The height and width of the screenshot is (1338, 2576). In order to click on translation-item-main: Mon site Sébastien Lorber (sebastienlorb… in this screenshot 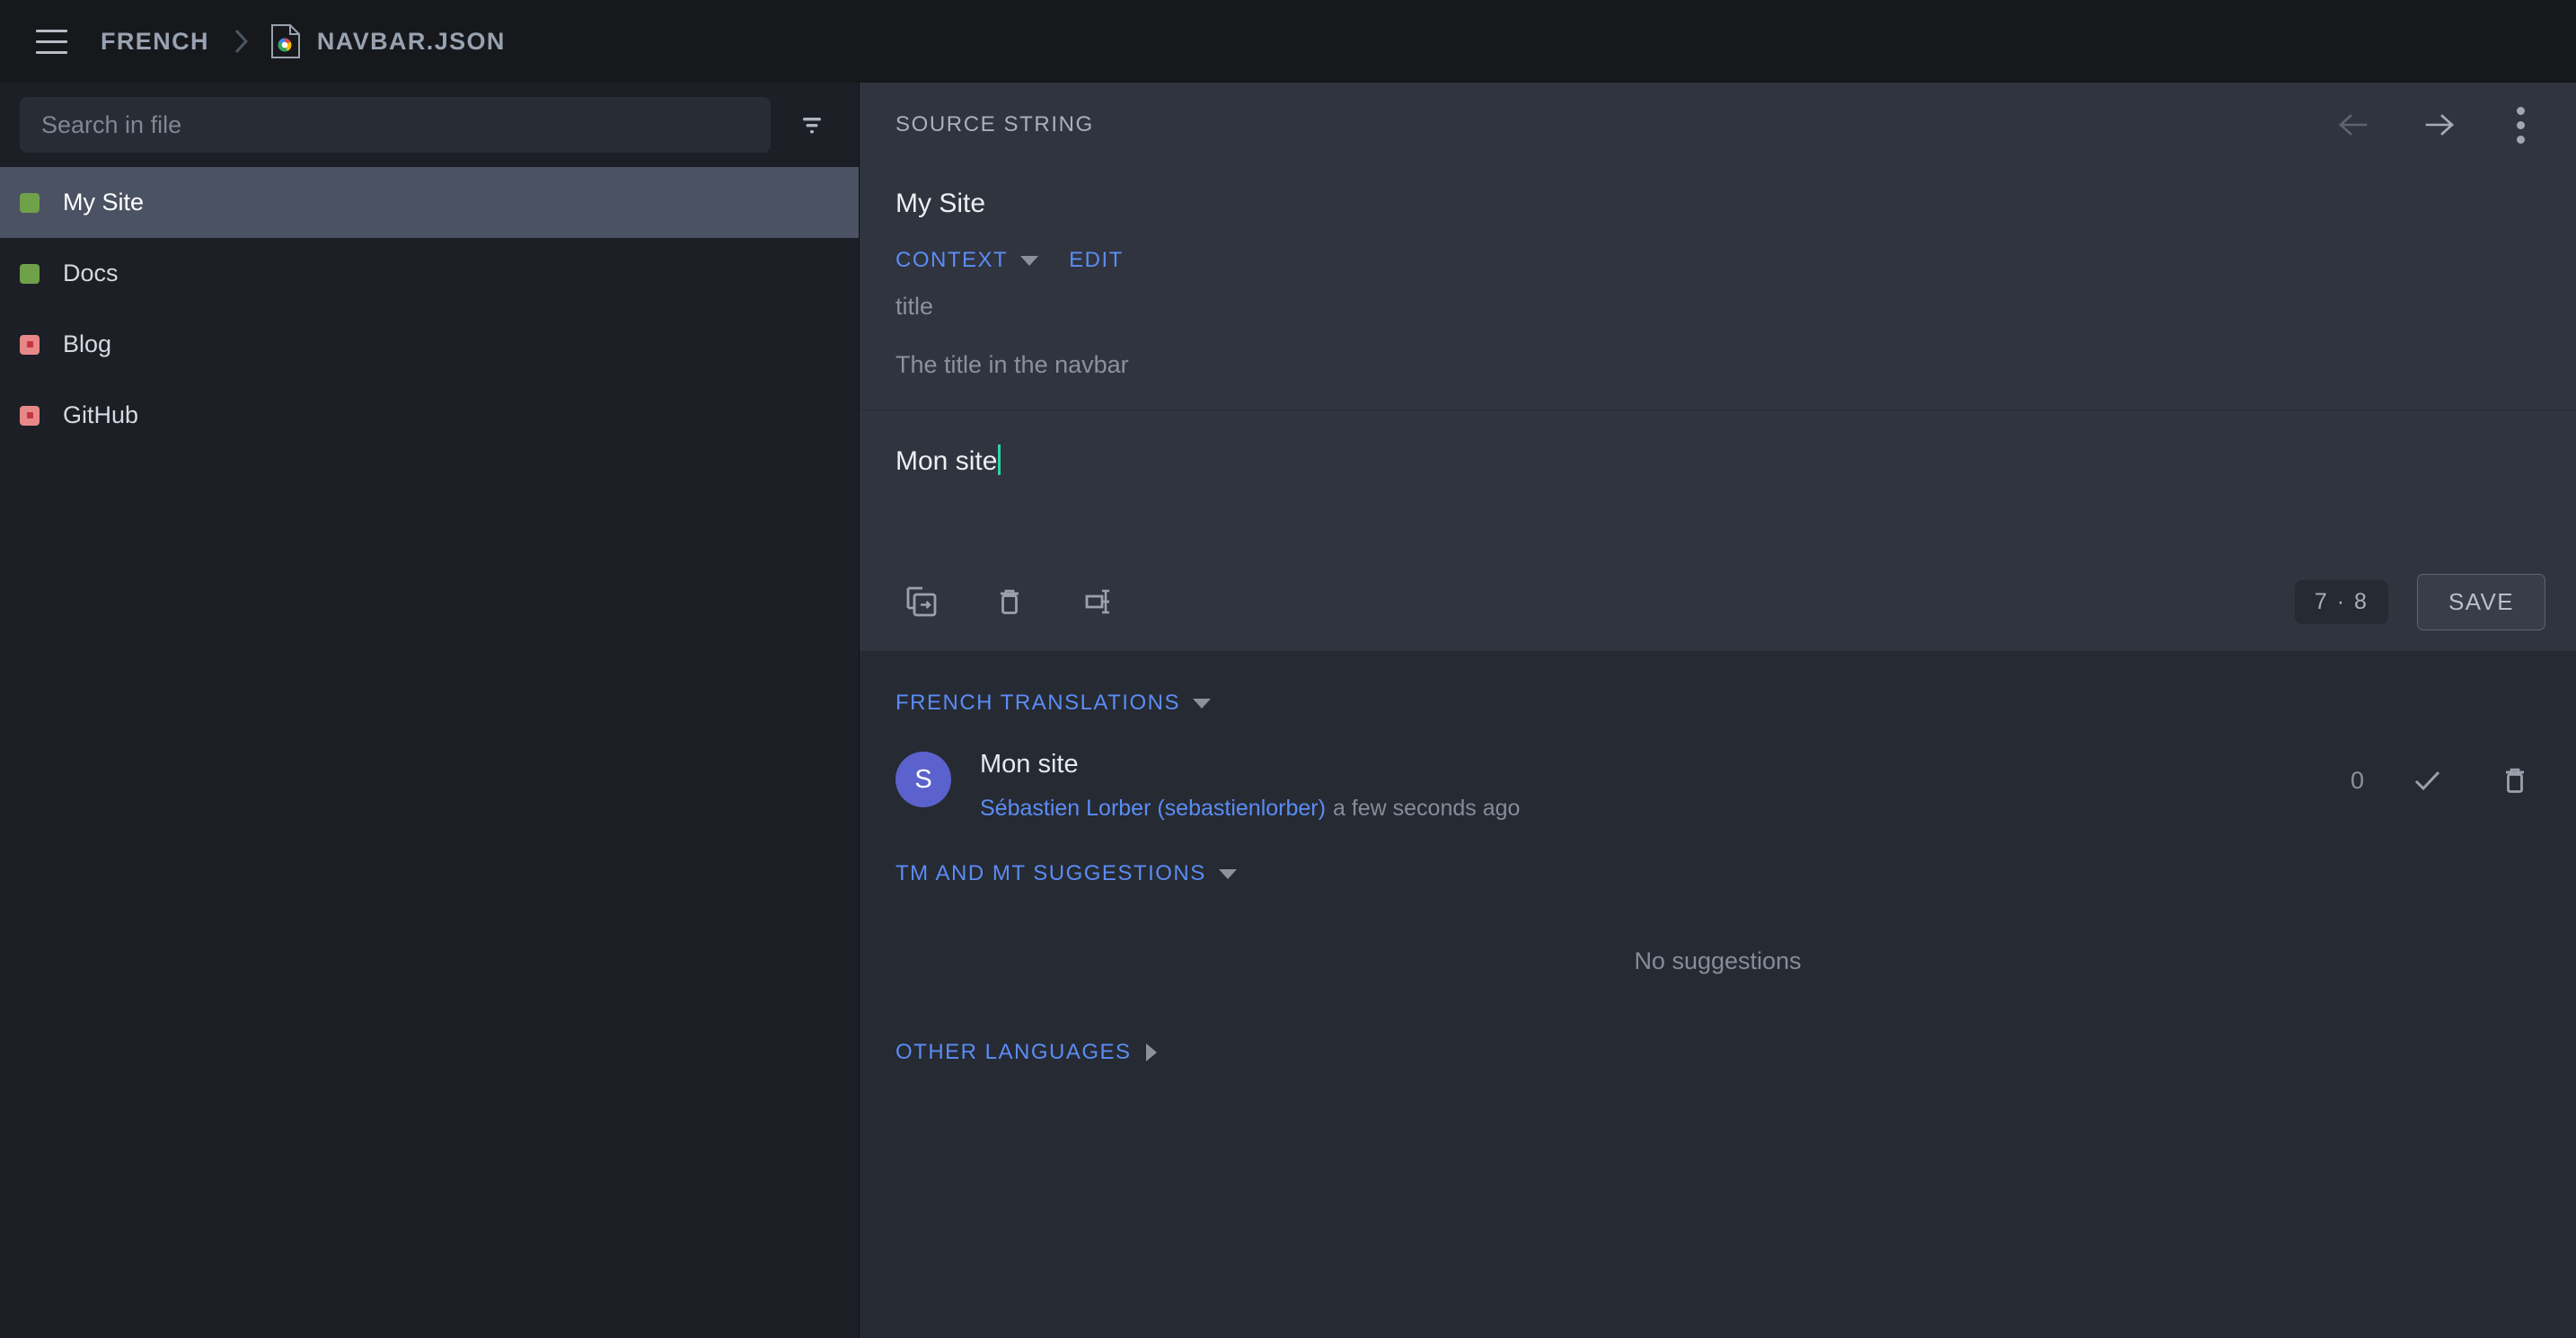, I will do `click(1250, 786)`.